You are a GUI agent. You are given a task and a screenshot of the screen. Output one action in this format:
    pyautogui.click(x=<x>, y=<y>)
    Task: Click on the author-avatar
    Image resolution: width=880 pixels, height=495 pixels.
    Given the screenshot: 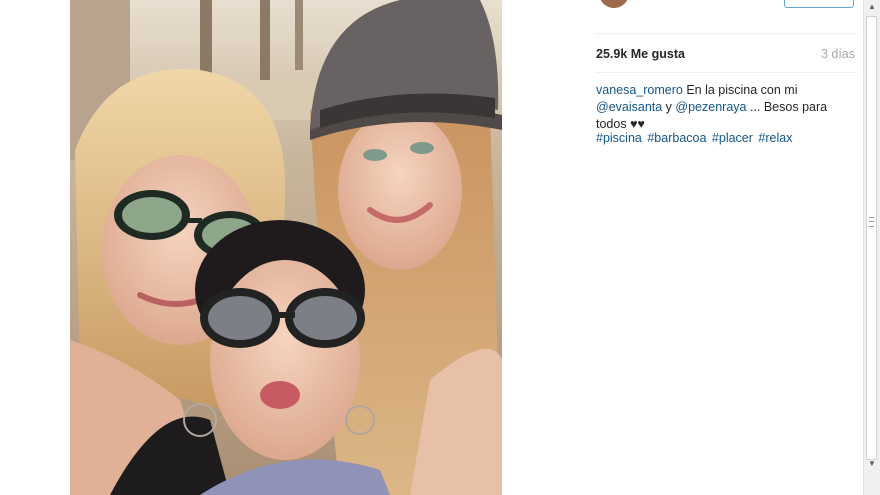 What is the action you would take?
    pyautogui.click(x=614, y=4)
    